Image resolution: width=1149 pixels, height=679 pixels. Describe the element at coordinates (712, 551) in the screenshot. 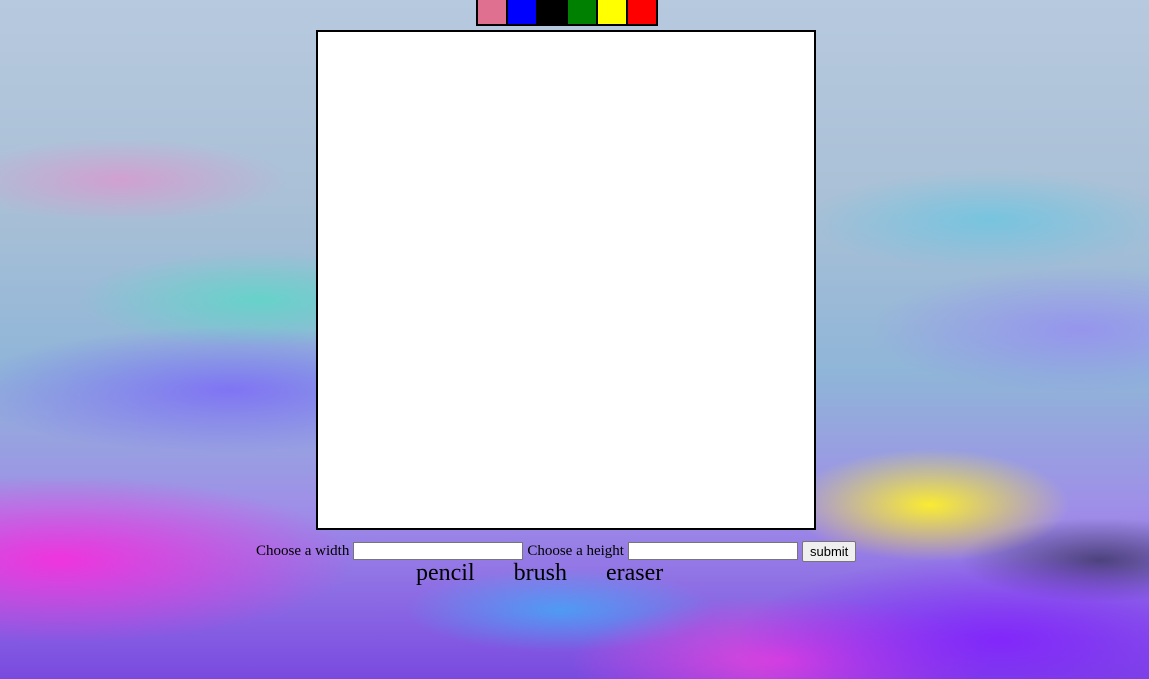

I see `height-input` at that location.